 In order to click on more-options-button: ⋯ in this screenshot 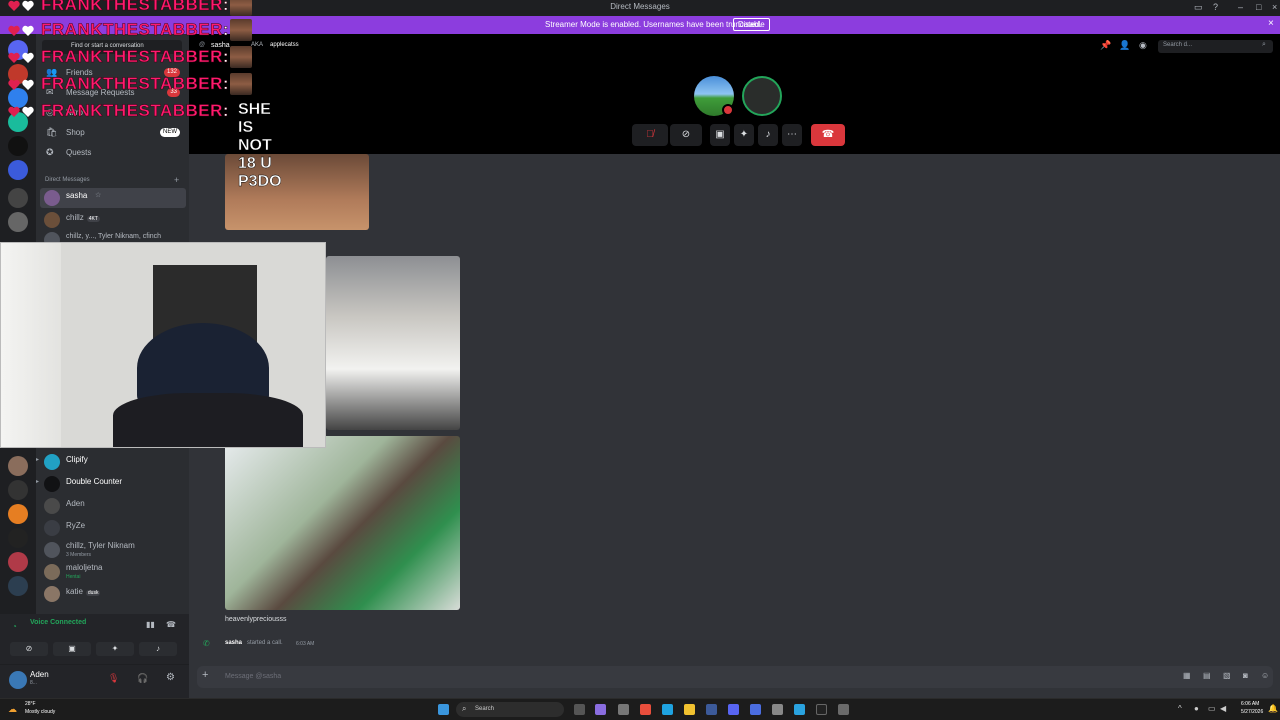, I will do `click(792, 135)`.